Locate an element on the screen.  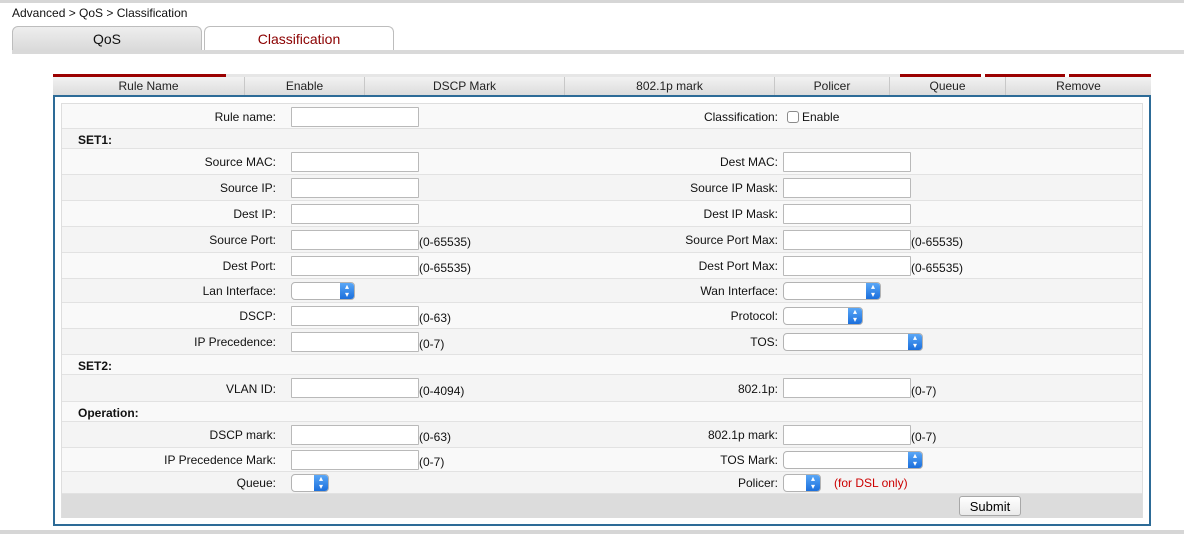
form-row: Dest IP: Dest IP Mask: is located at coordinates (602, 214).